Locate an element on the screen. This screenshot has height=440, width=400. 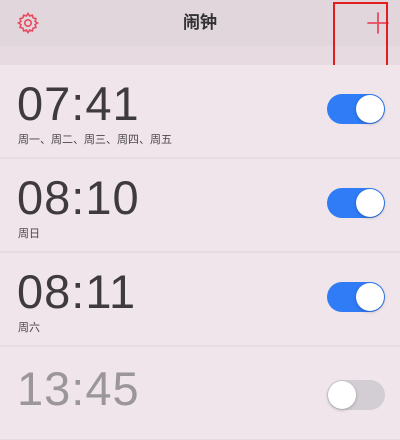
app-header: 闹钟 is located at coordinates (200, 23).